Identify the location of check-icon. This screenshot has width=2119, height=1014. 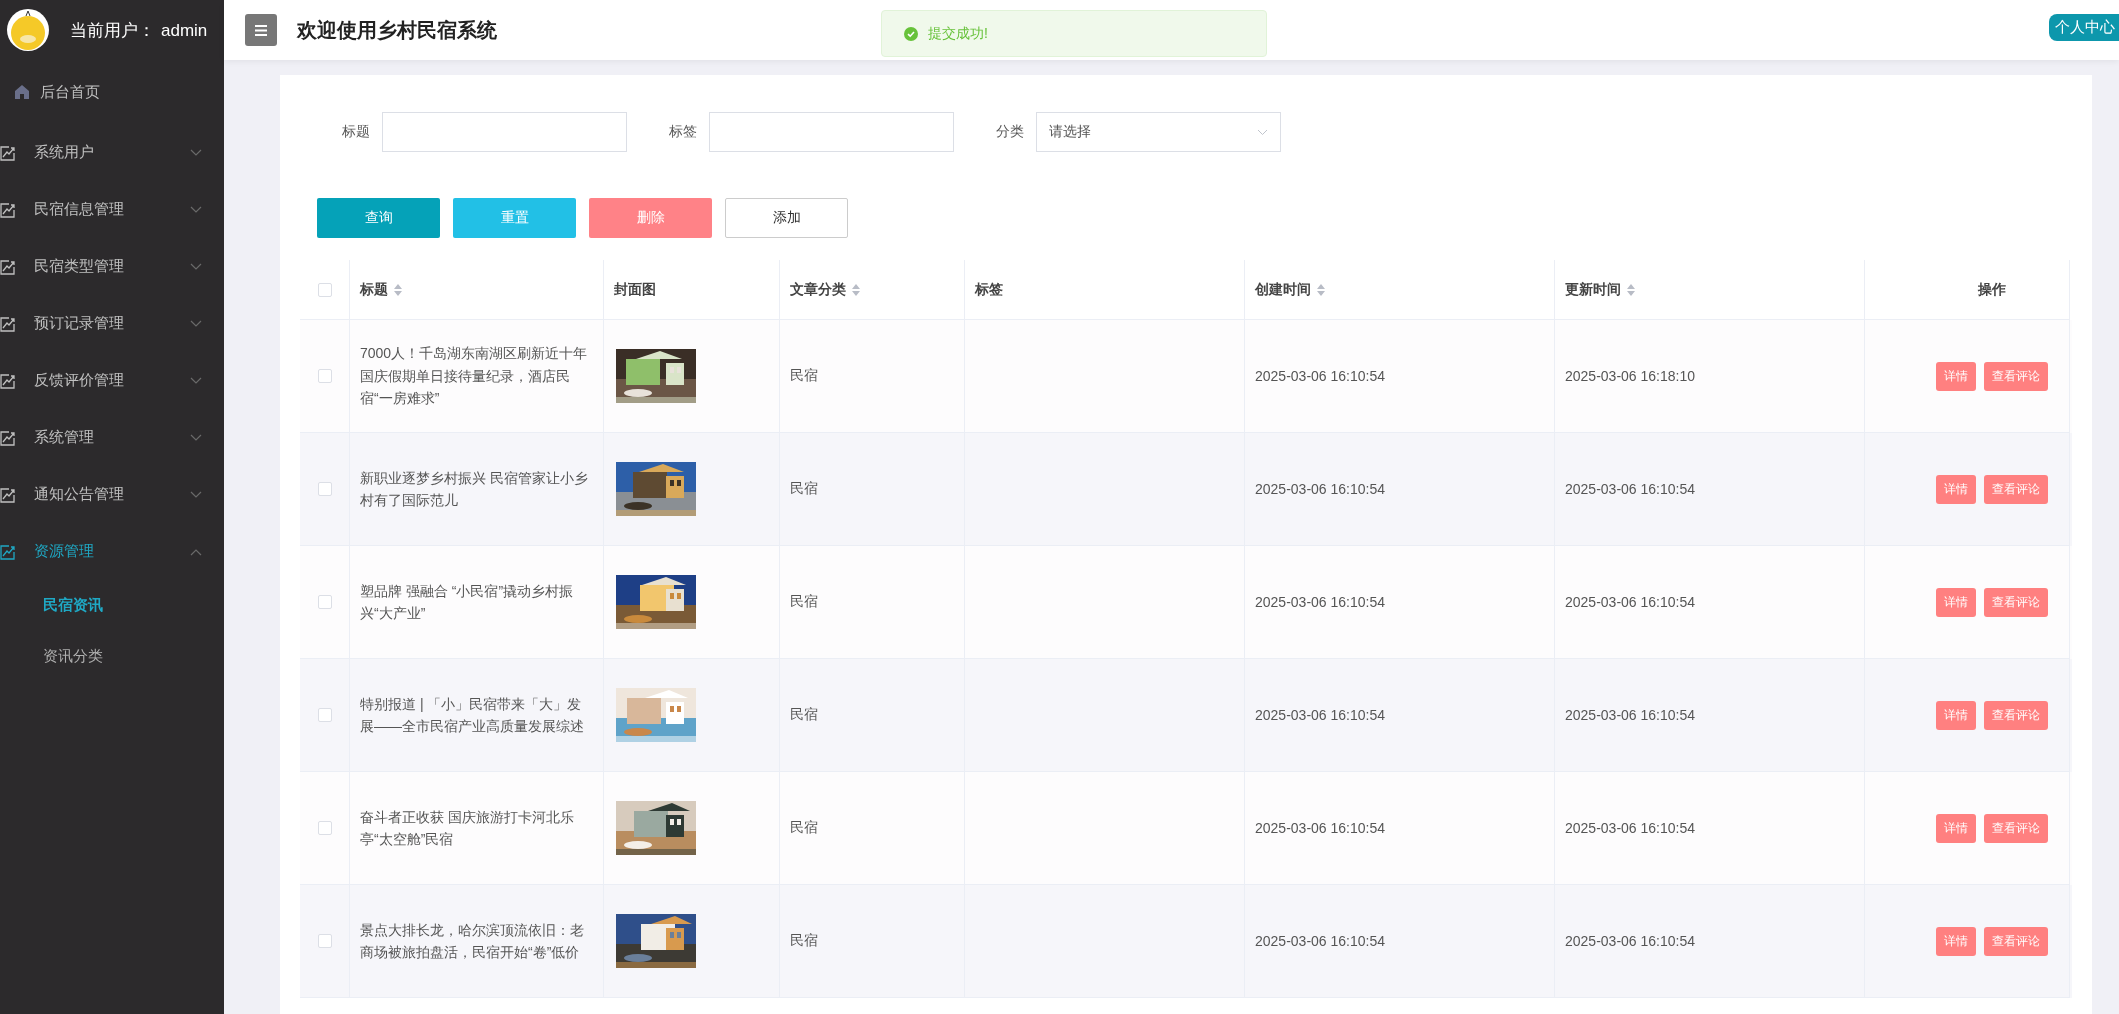
(911, 33).